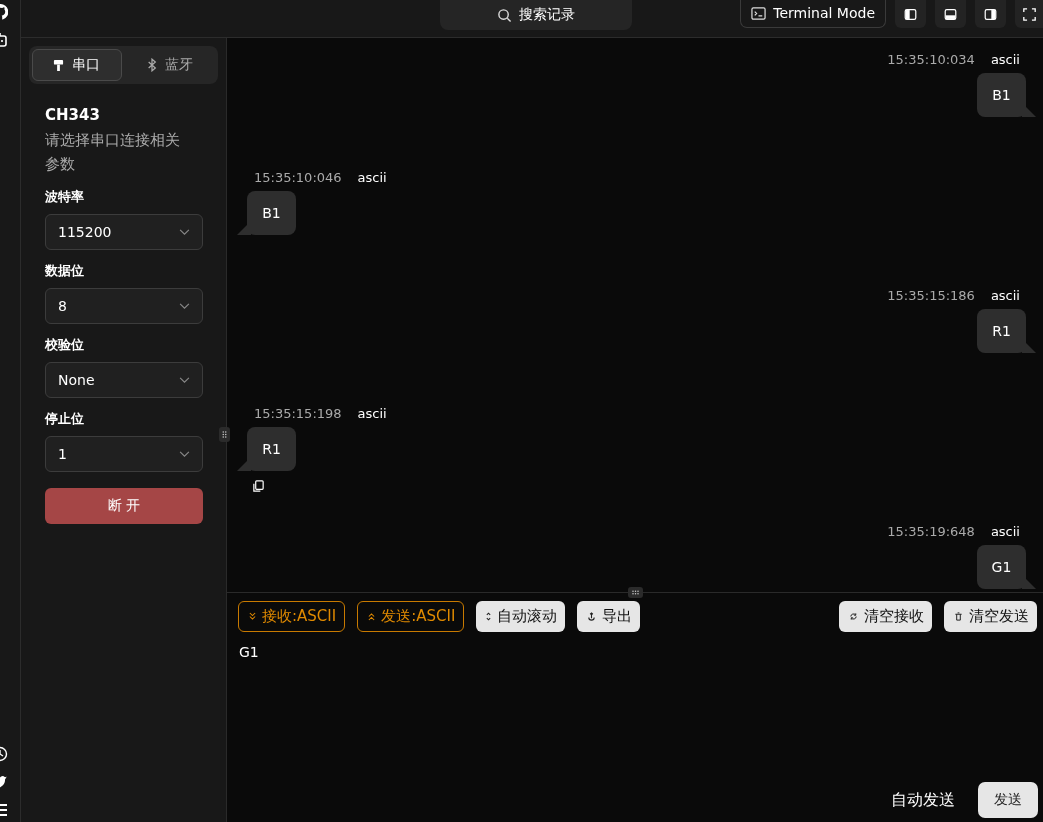  I want to click on left-panel-icon, so click(910, 14).